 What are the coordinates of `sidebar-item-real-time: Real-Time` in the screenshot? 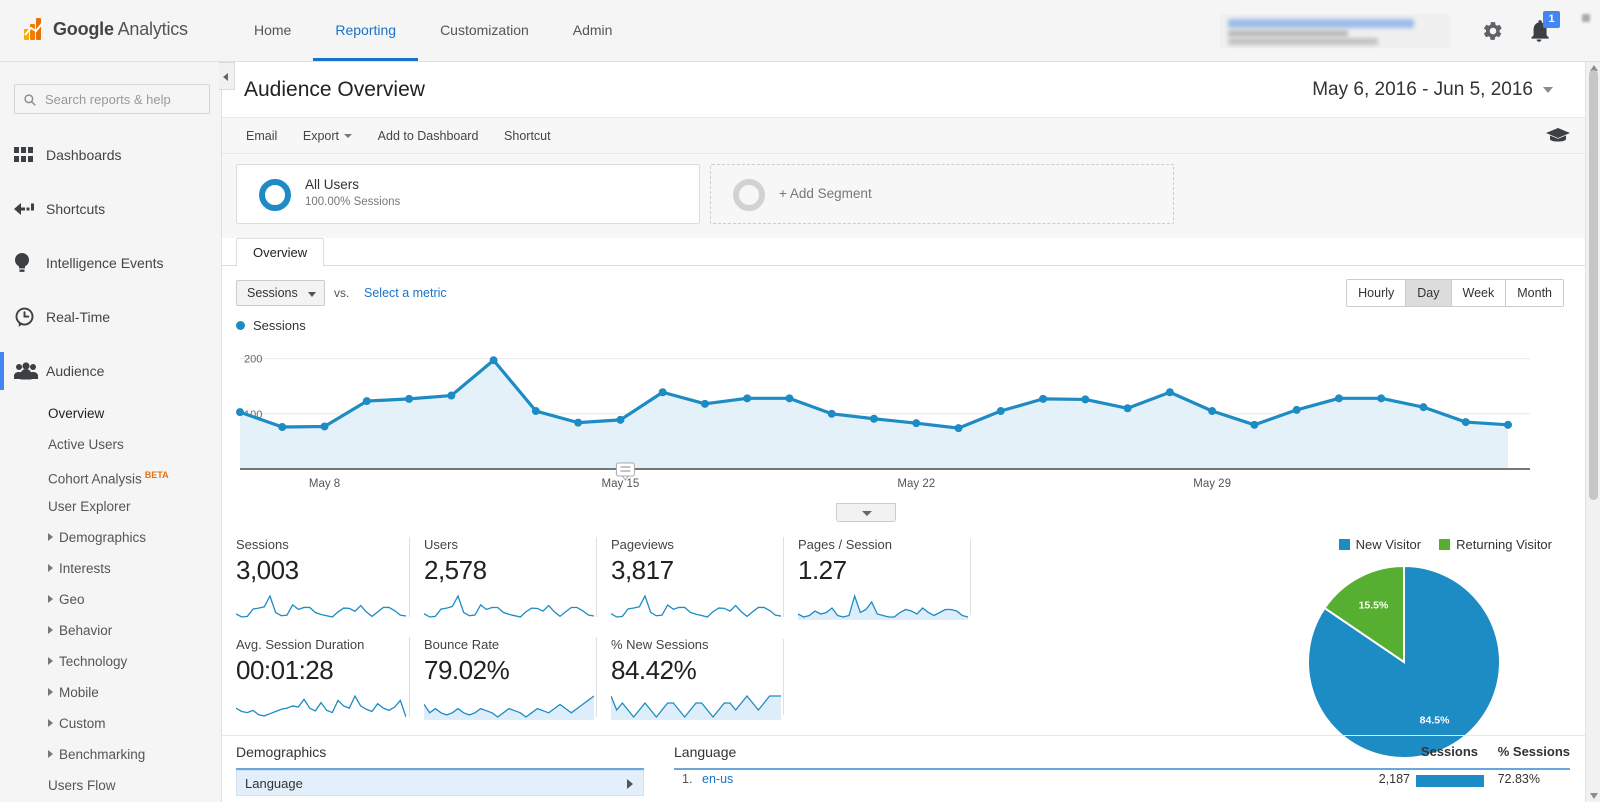 It's located at (111, 317).